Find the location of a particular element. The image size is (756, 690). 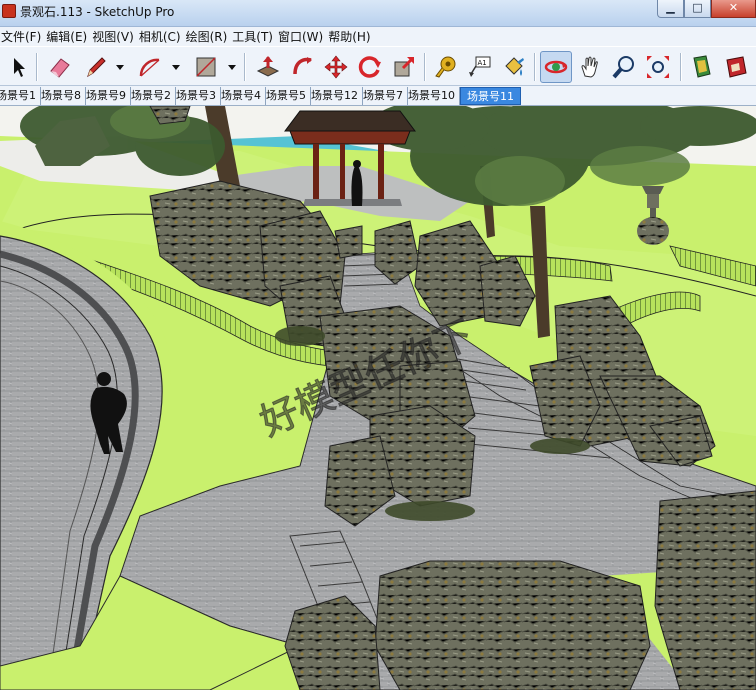

eraser-tool-button is located at coordinates (60, 67).